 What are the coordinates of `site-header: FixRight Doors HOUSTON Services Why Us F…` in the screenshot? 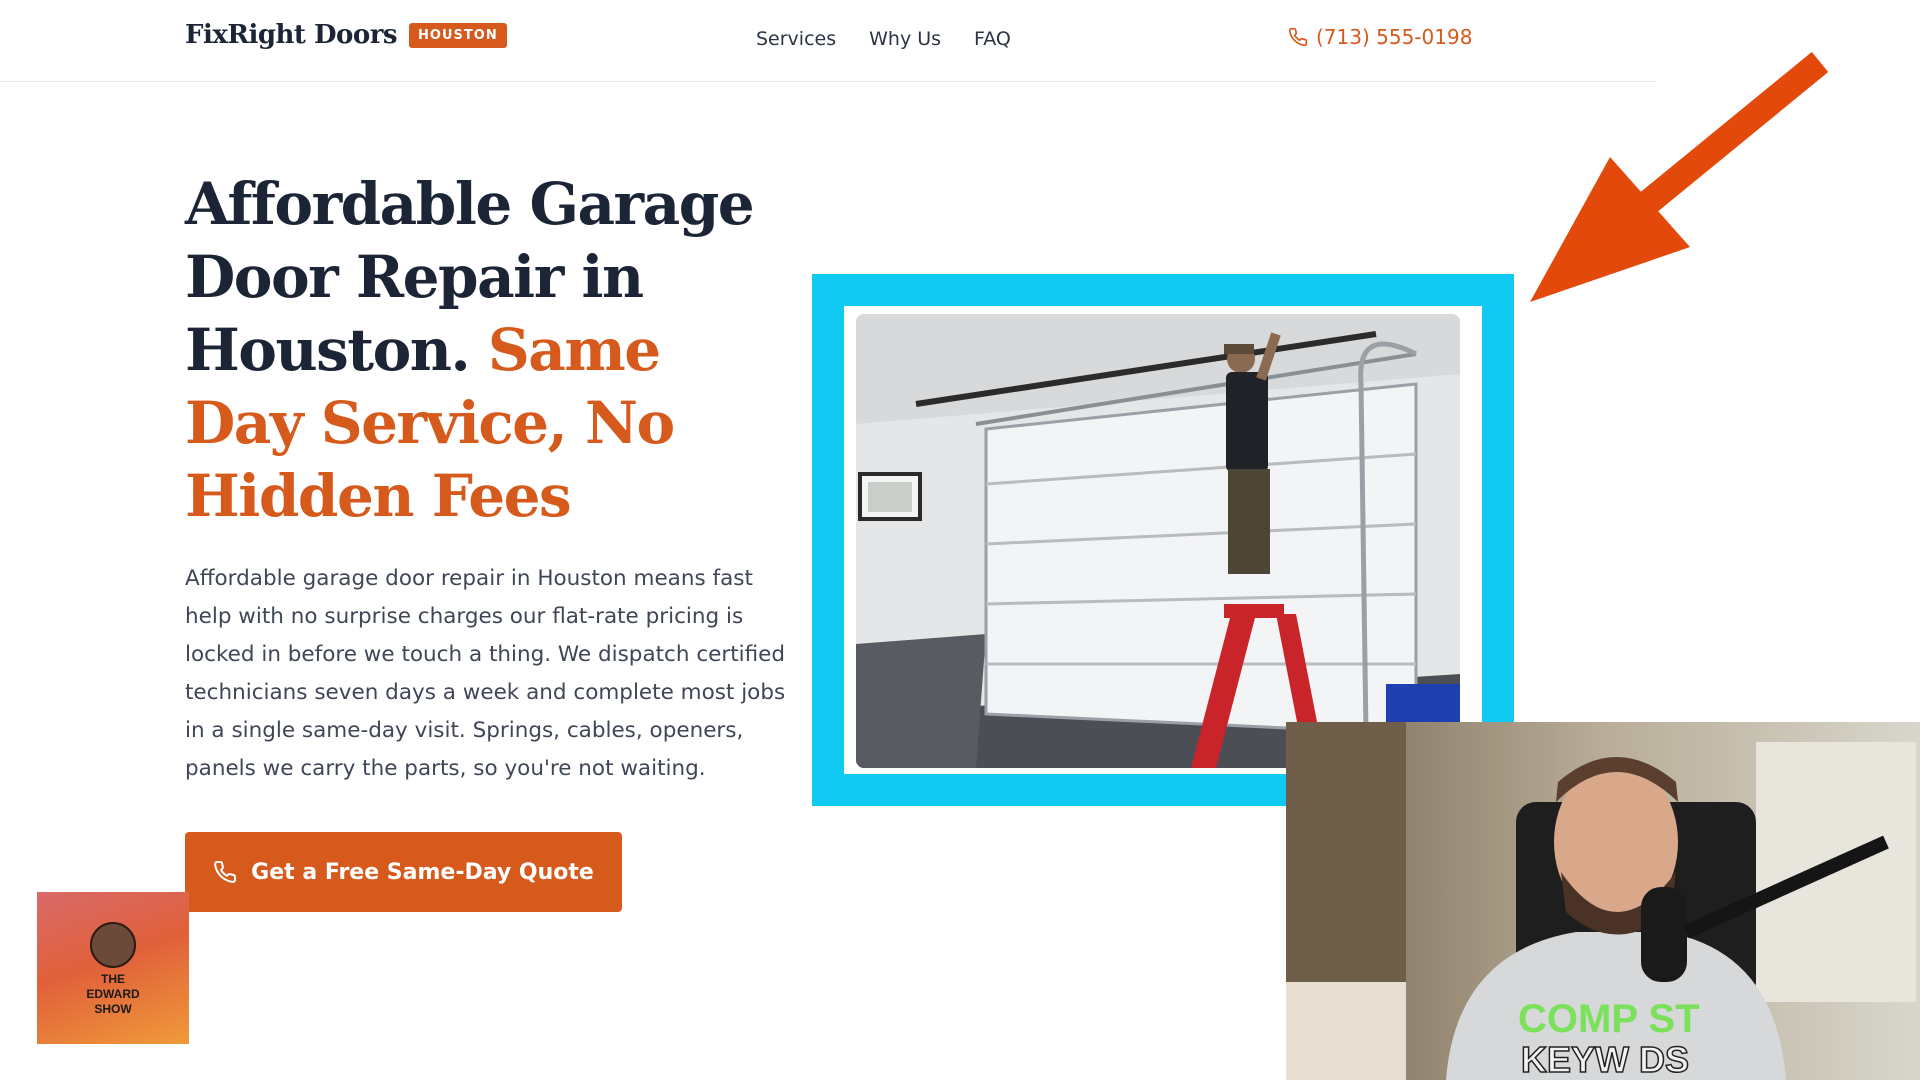 It's located at (828, 41).